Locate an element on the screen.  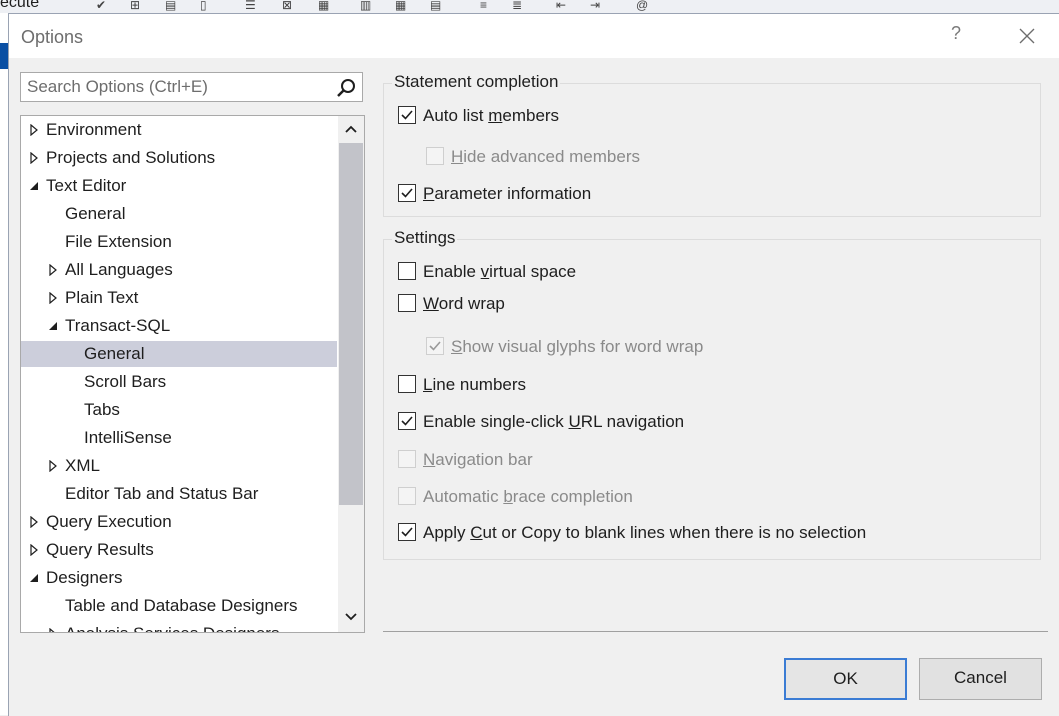
tree-item: Query Results is located at coordinates (179, 550).